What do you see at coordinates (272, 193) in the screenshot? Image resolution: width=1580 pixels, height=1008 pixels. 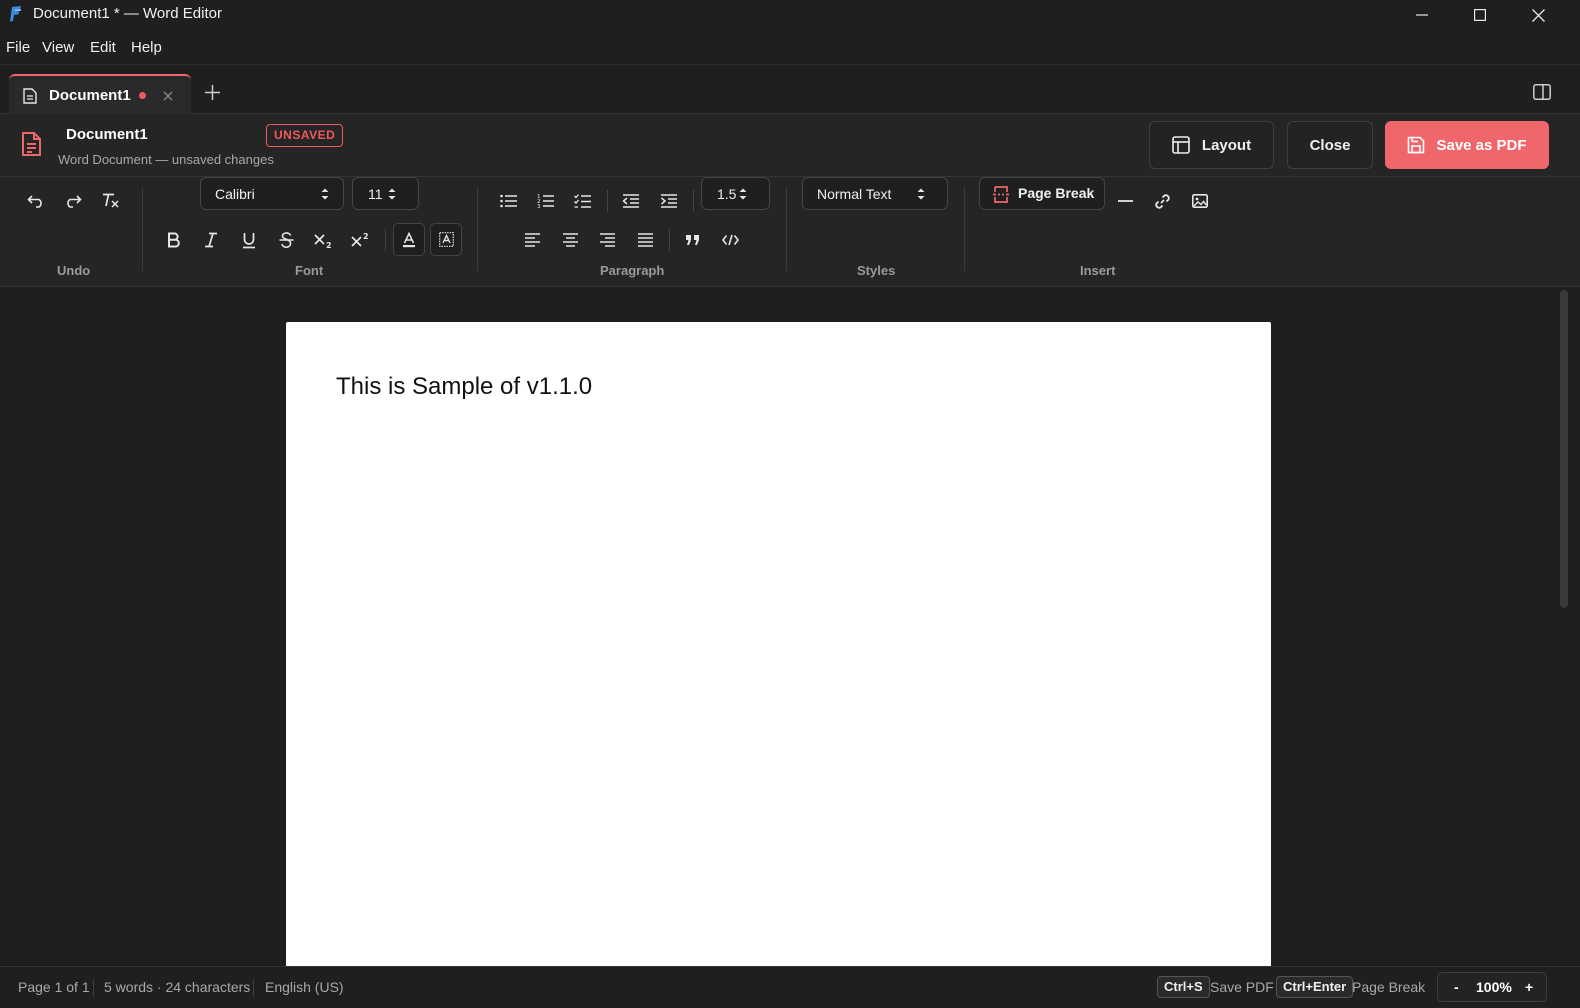 I see `font-family-select: Calibri` at bounding box center [272, 193].